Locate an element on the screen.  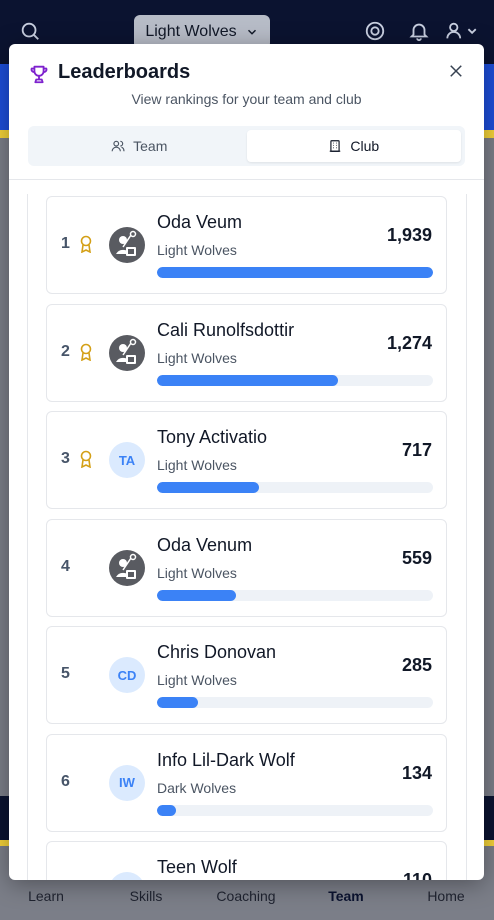
trophy-icon is located at coordinates (39, 74).